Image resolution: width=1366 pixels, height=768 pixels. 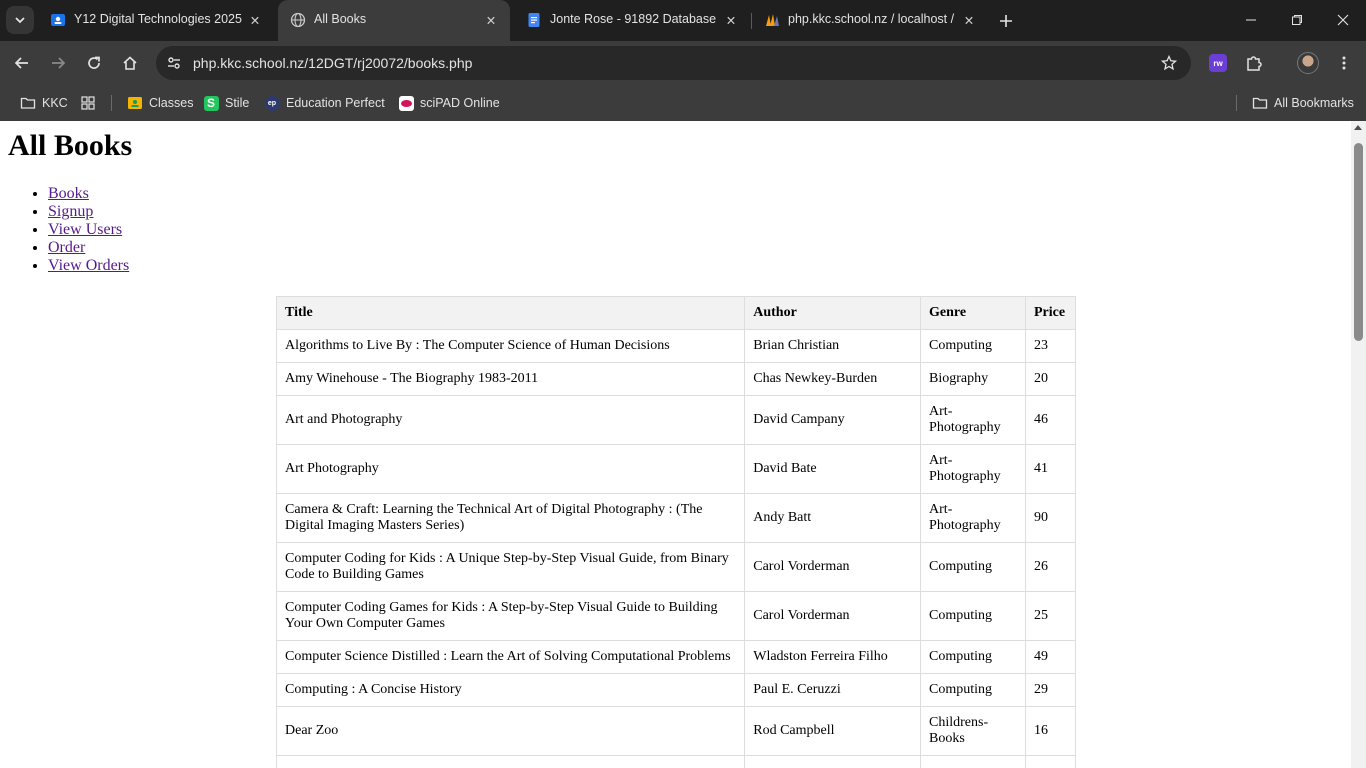 I want to click on table-row, so click(x=676, y=761).